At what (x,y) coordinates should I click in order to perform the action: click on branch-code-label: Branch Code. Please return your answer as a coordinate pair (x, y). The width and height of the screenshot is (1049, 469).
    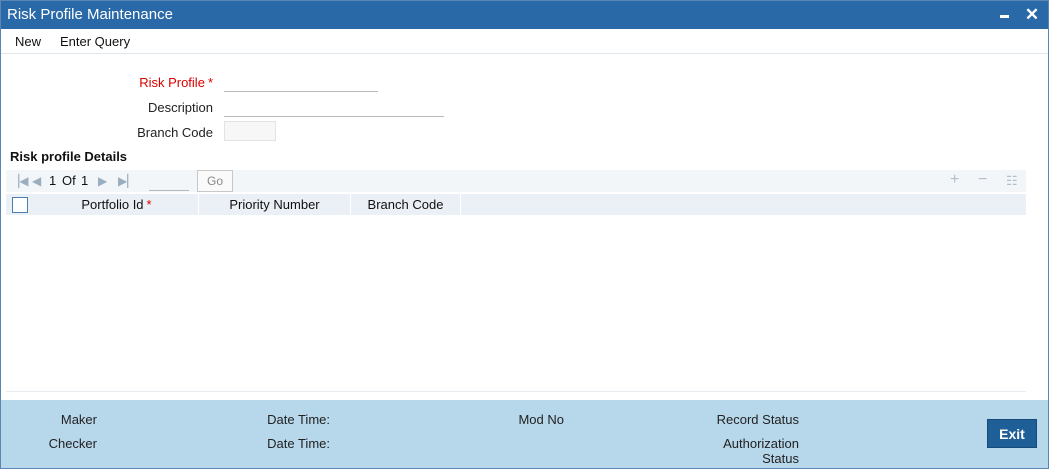
    Looking at the image, I should click on (175, 132).